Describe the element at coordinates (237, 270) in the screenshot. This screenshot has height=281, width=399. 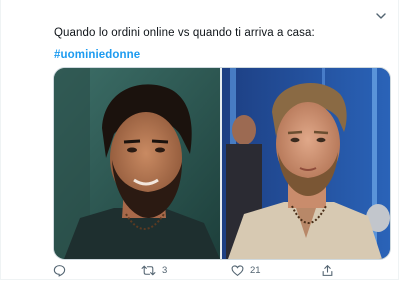
I see `like-icon` at that location.